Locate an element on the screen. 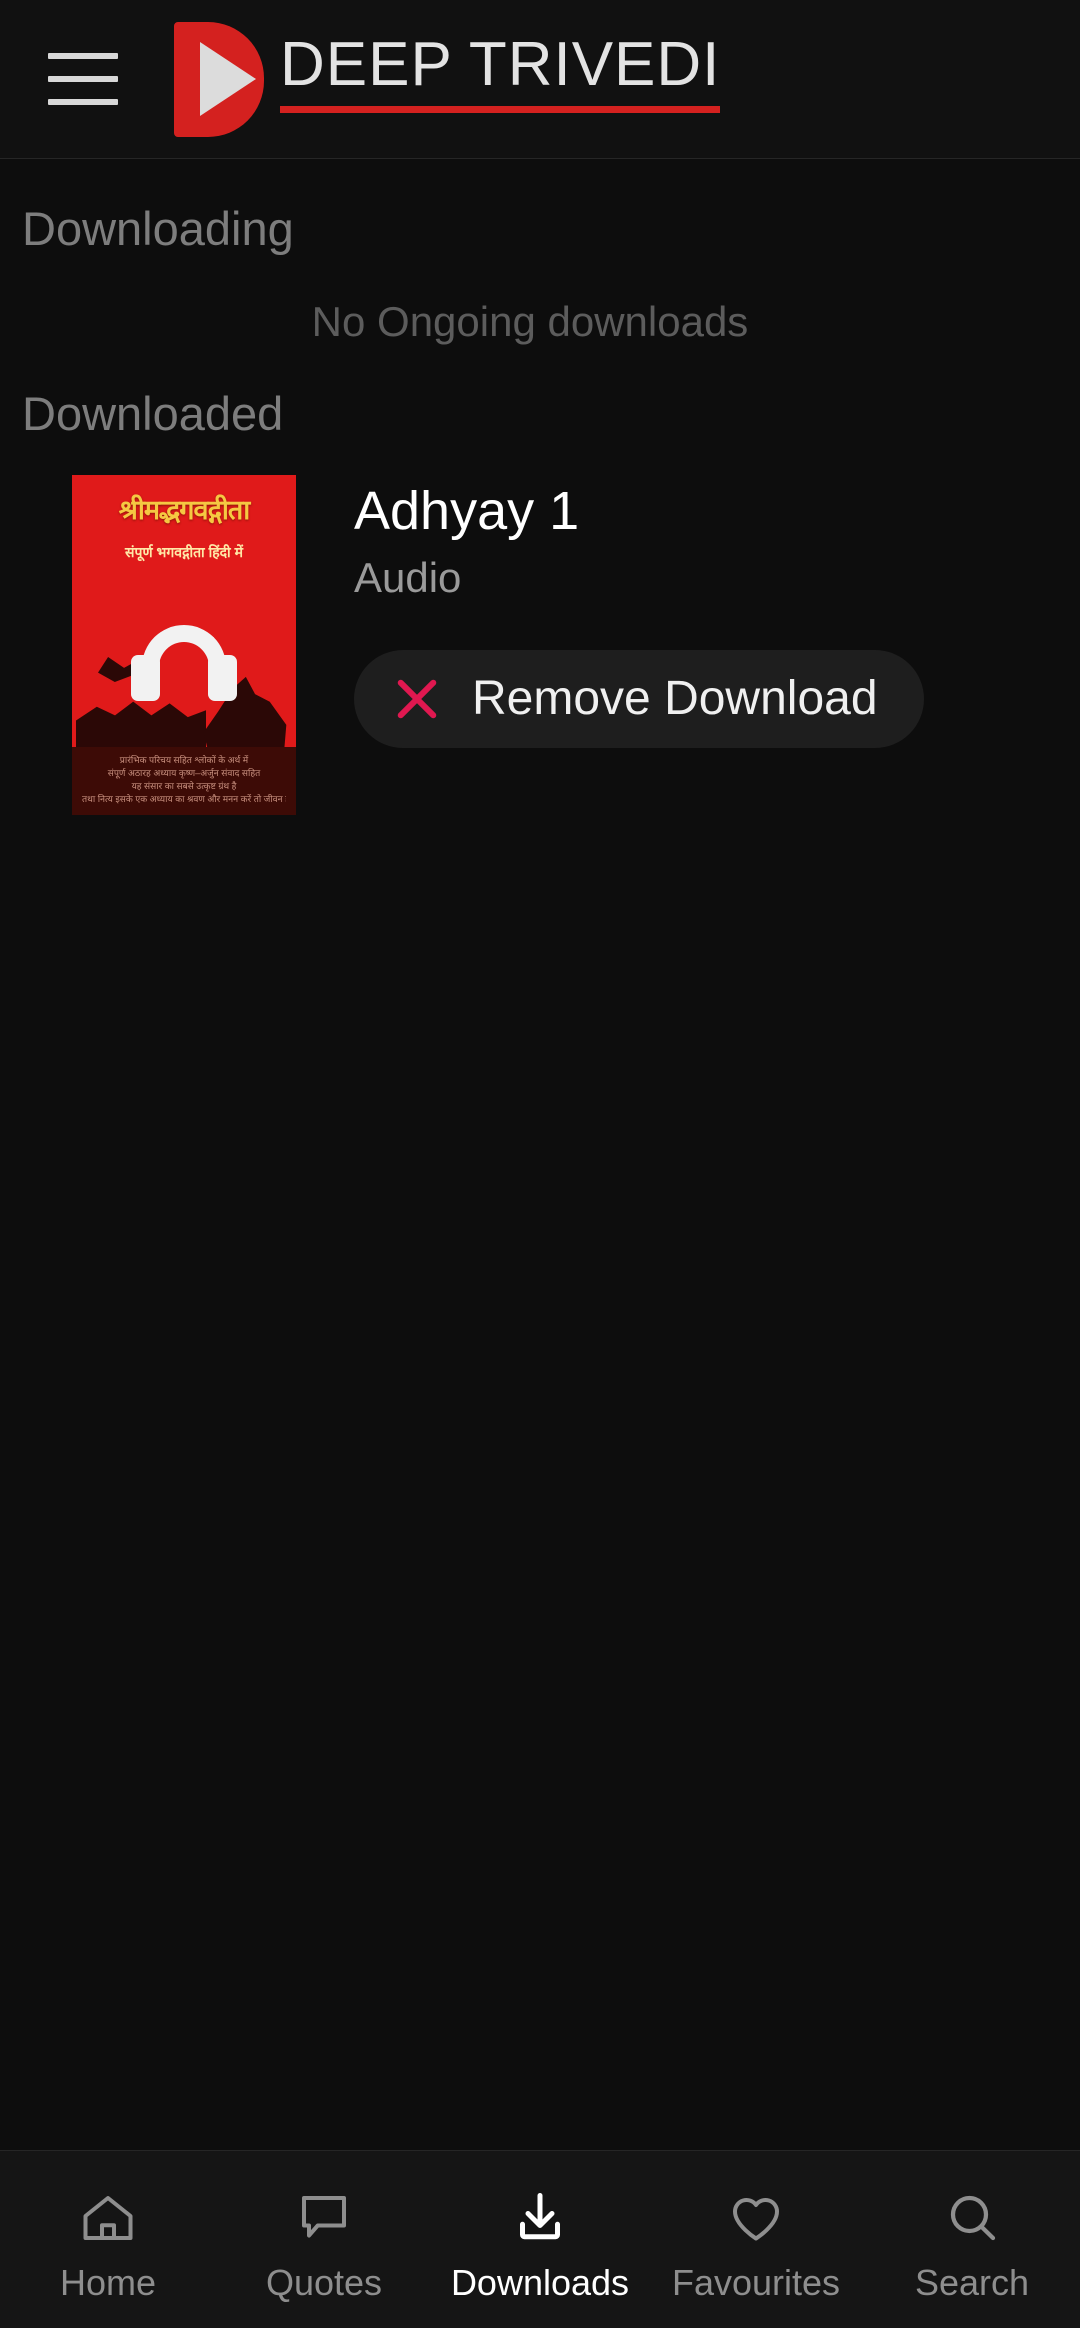  brand-text-wrap: DEEP TRIVEDI is located at coordinates (500, 67).